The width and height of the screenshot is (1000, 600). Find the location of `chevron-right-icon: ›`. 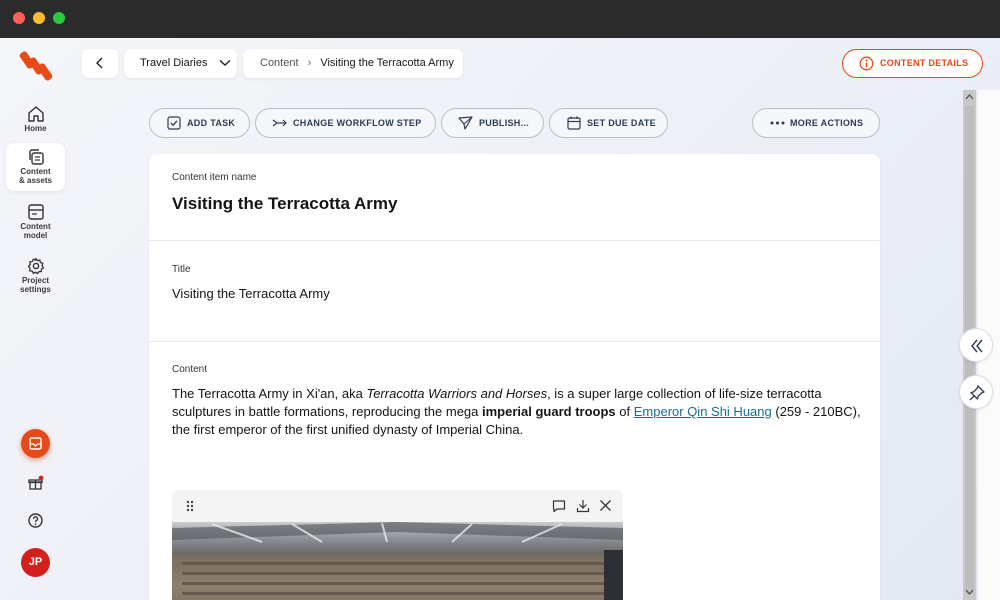

chevron-right-icon: › is located at coordinates (309, 63).